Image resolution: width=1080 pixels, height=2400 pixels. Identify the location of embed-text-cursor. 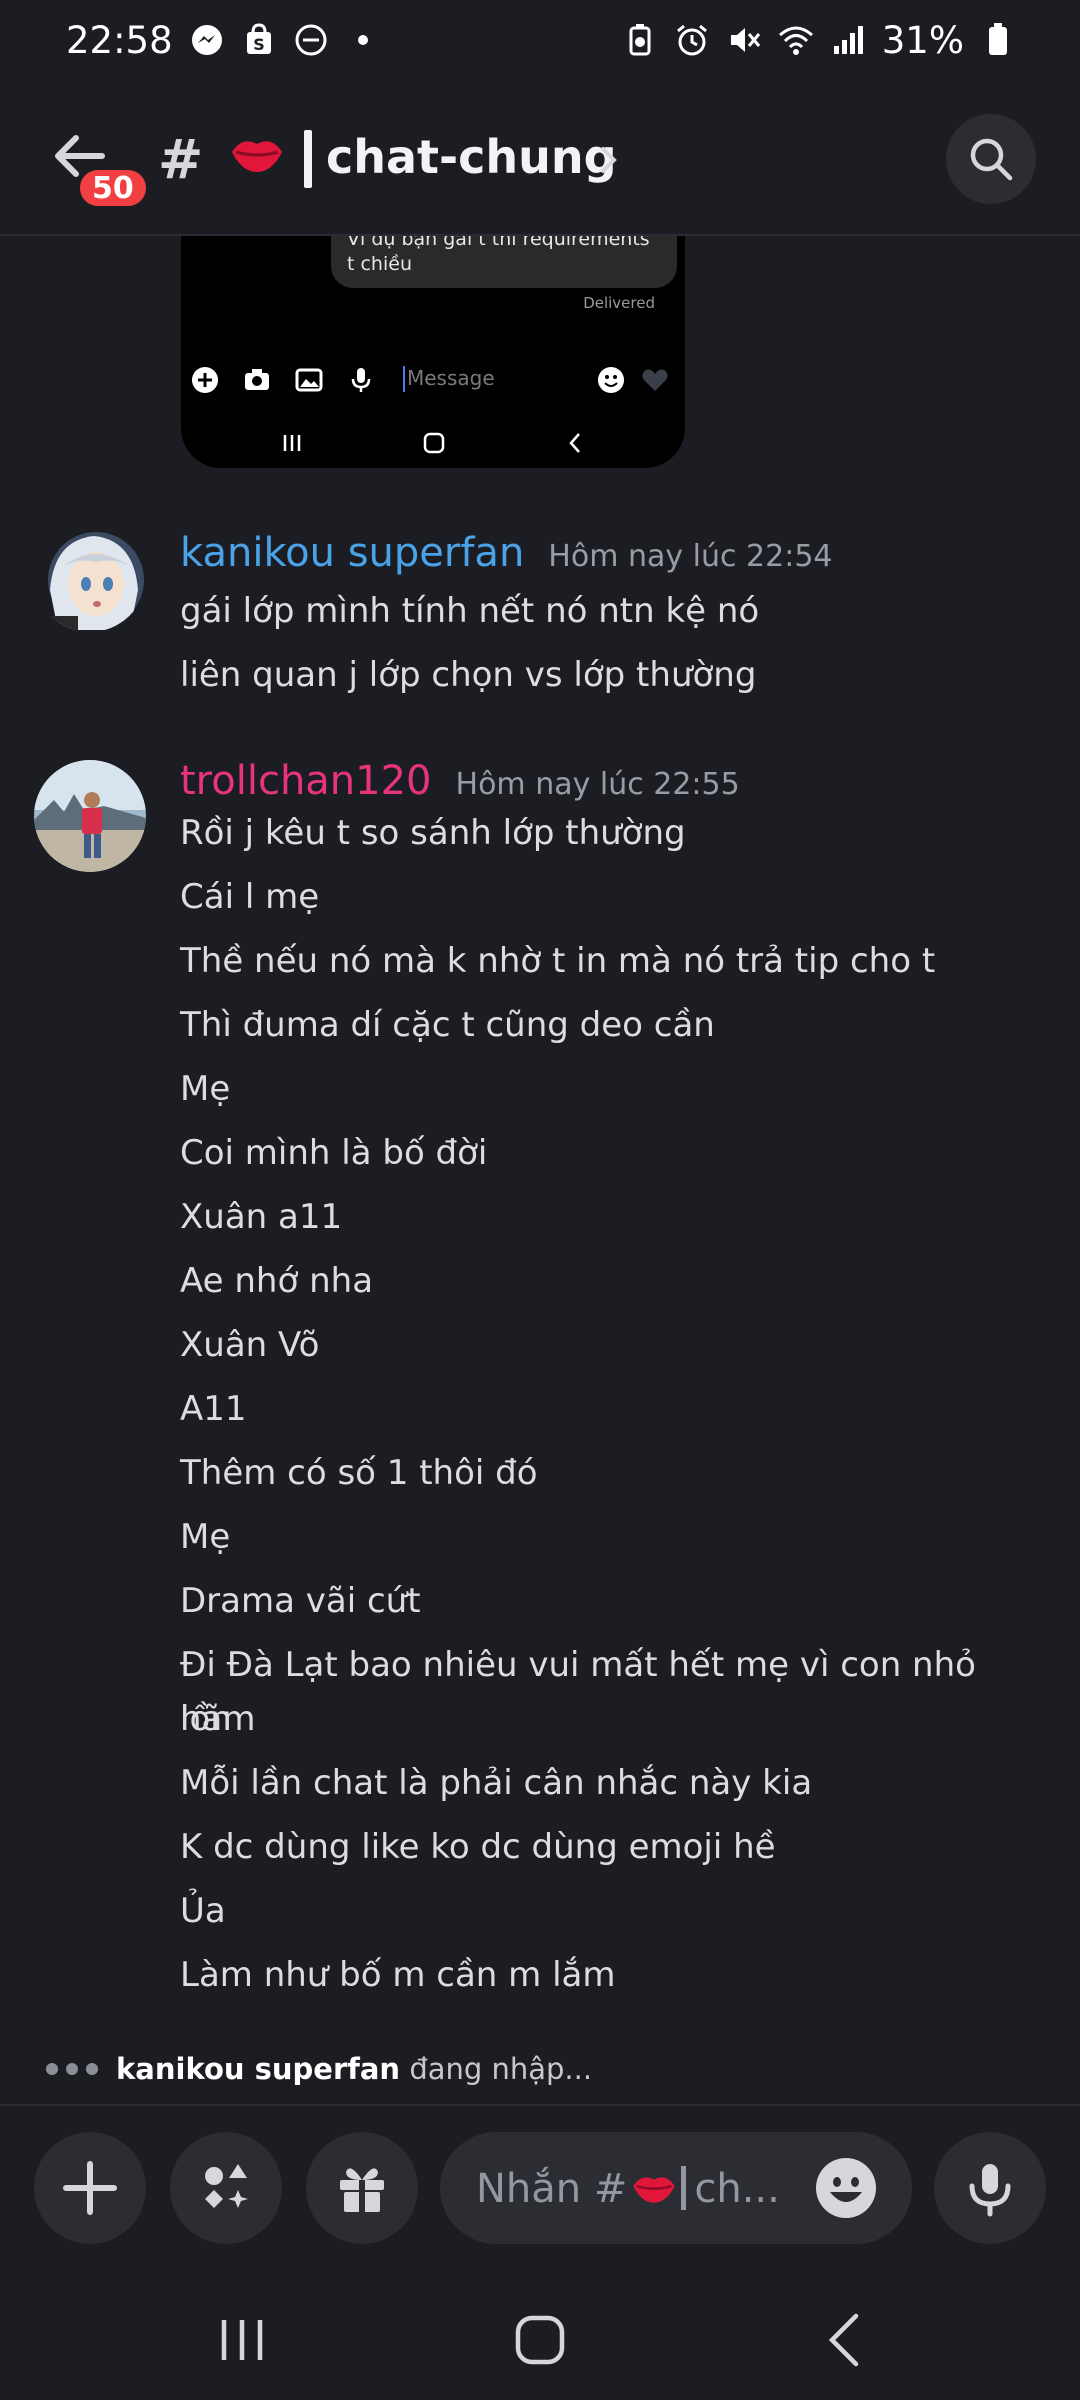
(404, 379).